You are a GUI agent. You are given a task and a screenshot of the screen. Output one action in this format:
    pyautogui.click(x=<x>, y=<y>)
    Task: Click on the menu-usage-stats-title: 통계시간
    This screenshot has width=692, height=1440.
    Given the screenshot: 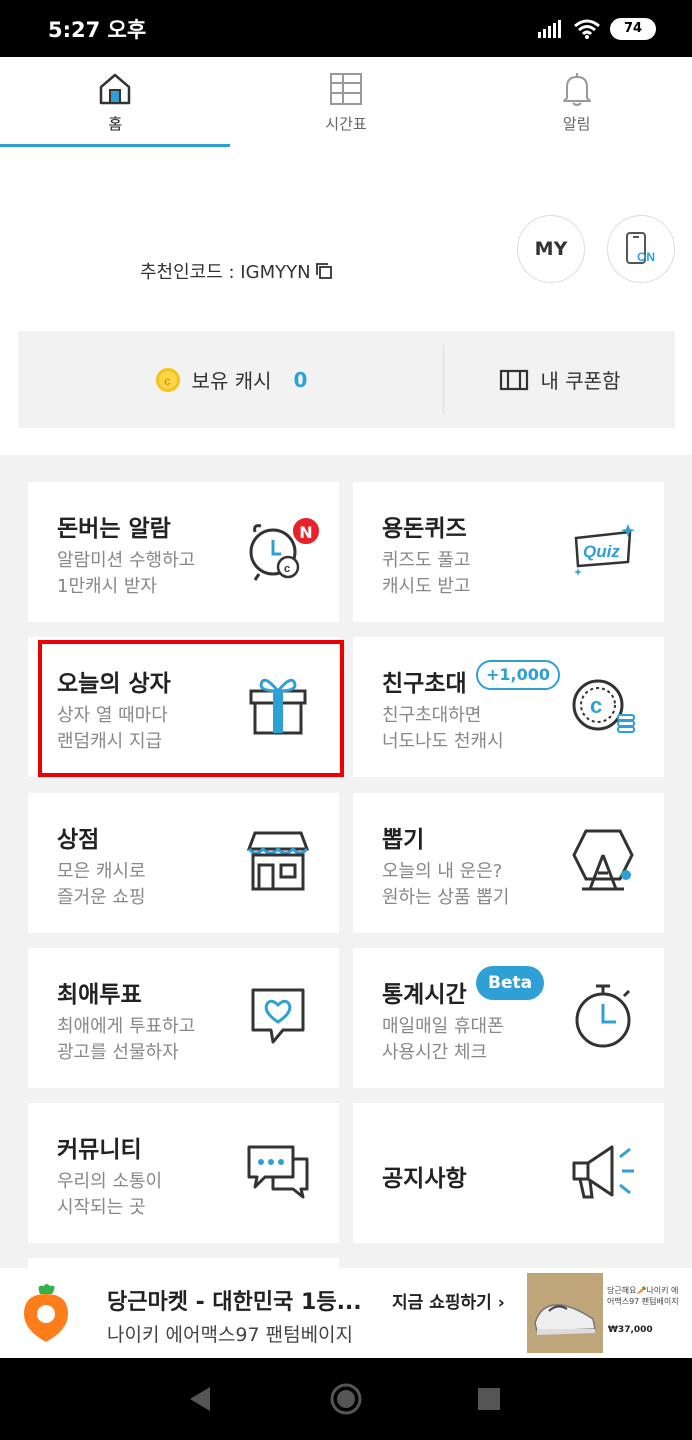 What is the action you would take?
    pyautogui.click(x=424, y=995)
    